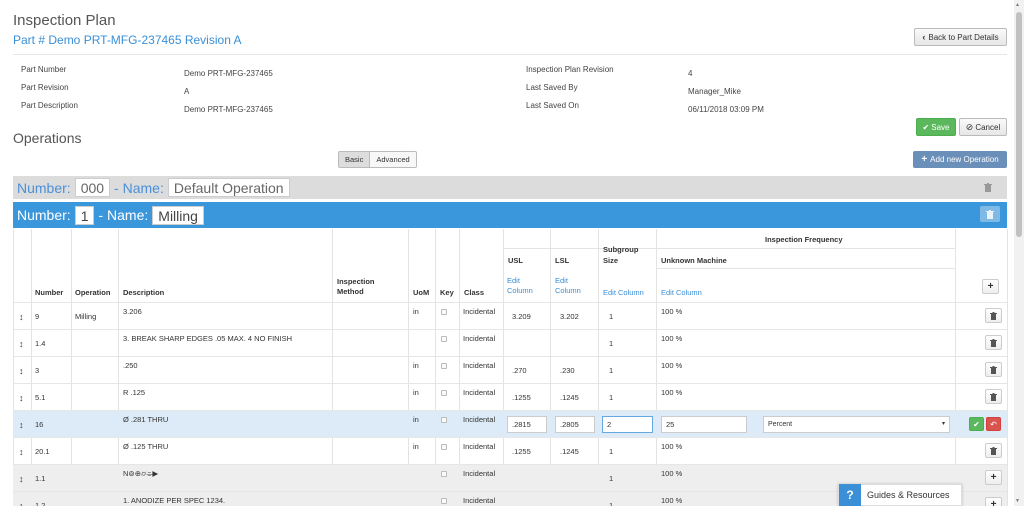 The width and height of the screenshot is (1024, 506). I want to click on tab-basic: Basic, so click(355, 159).